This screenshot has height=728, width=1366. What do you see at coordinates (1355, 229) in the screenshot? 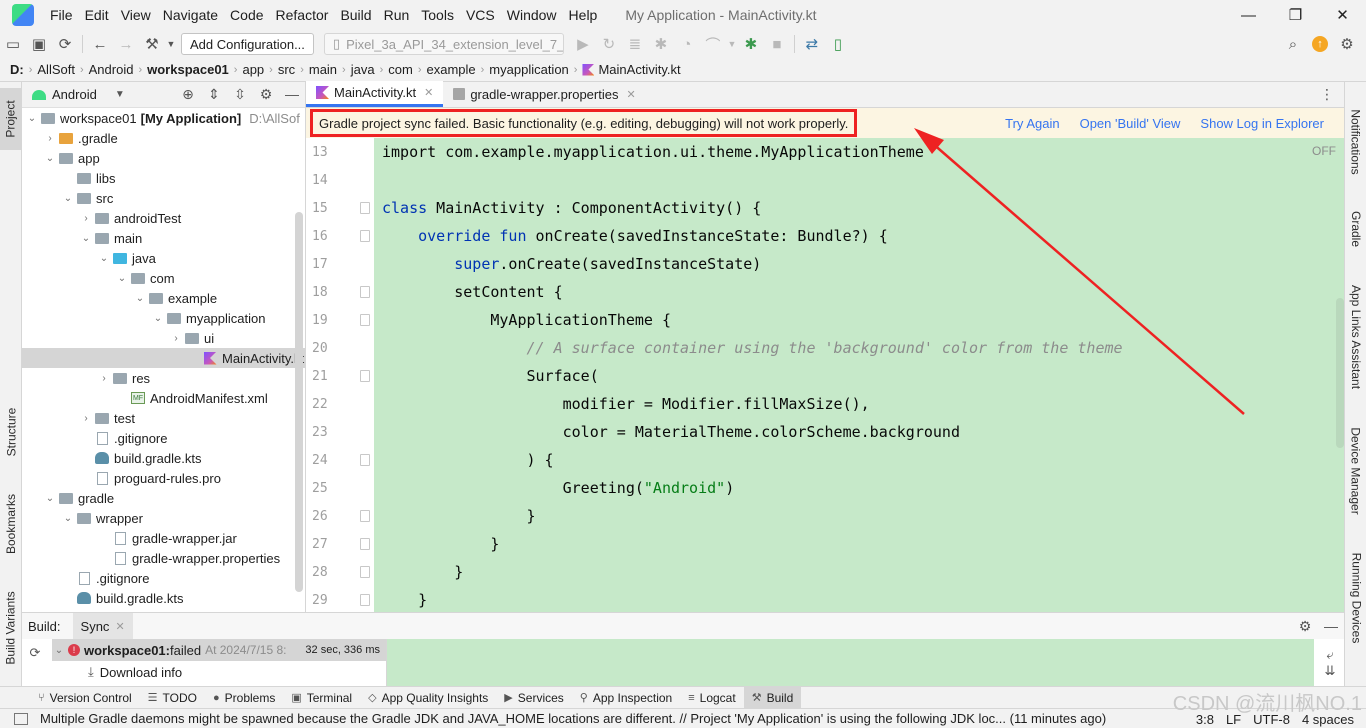
I see `tab-gradle: Gradle` at bounding box center [1355, 229].